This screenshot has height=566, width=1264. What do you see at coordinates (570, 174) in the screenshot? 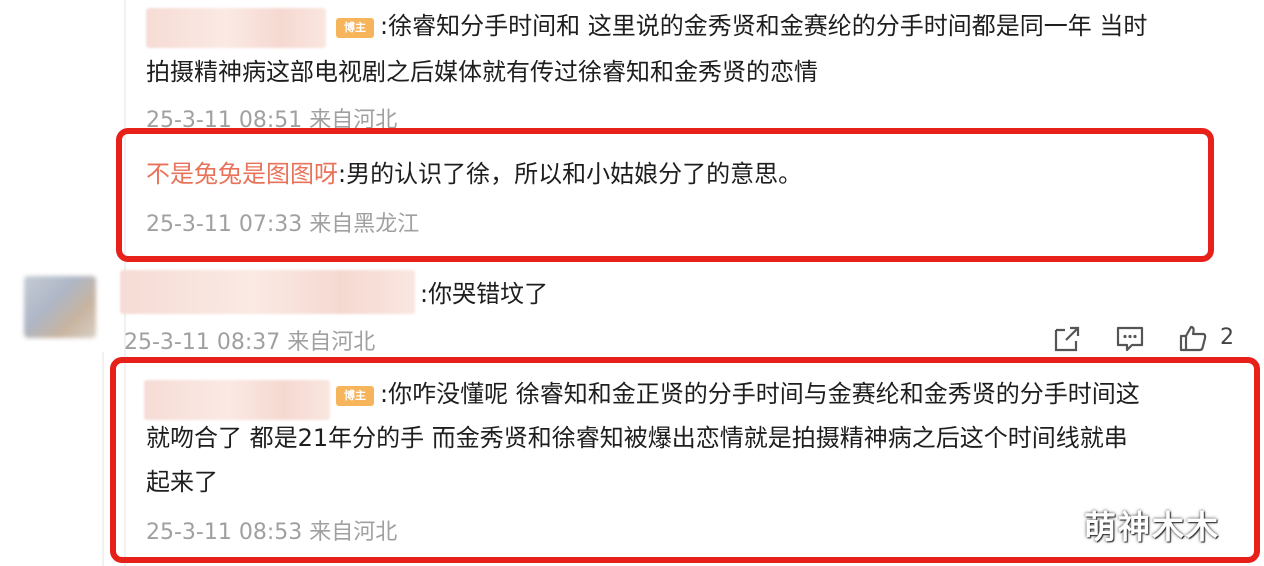
I see `comment-body: :男的认识了徐，所以和小姑娘分了的意思。` at bounding box center [570, 174].